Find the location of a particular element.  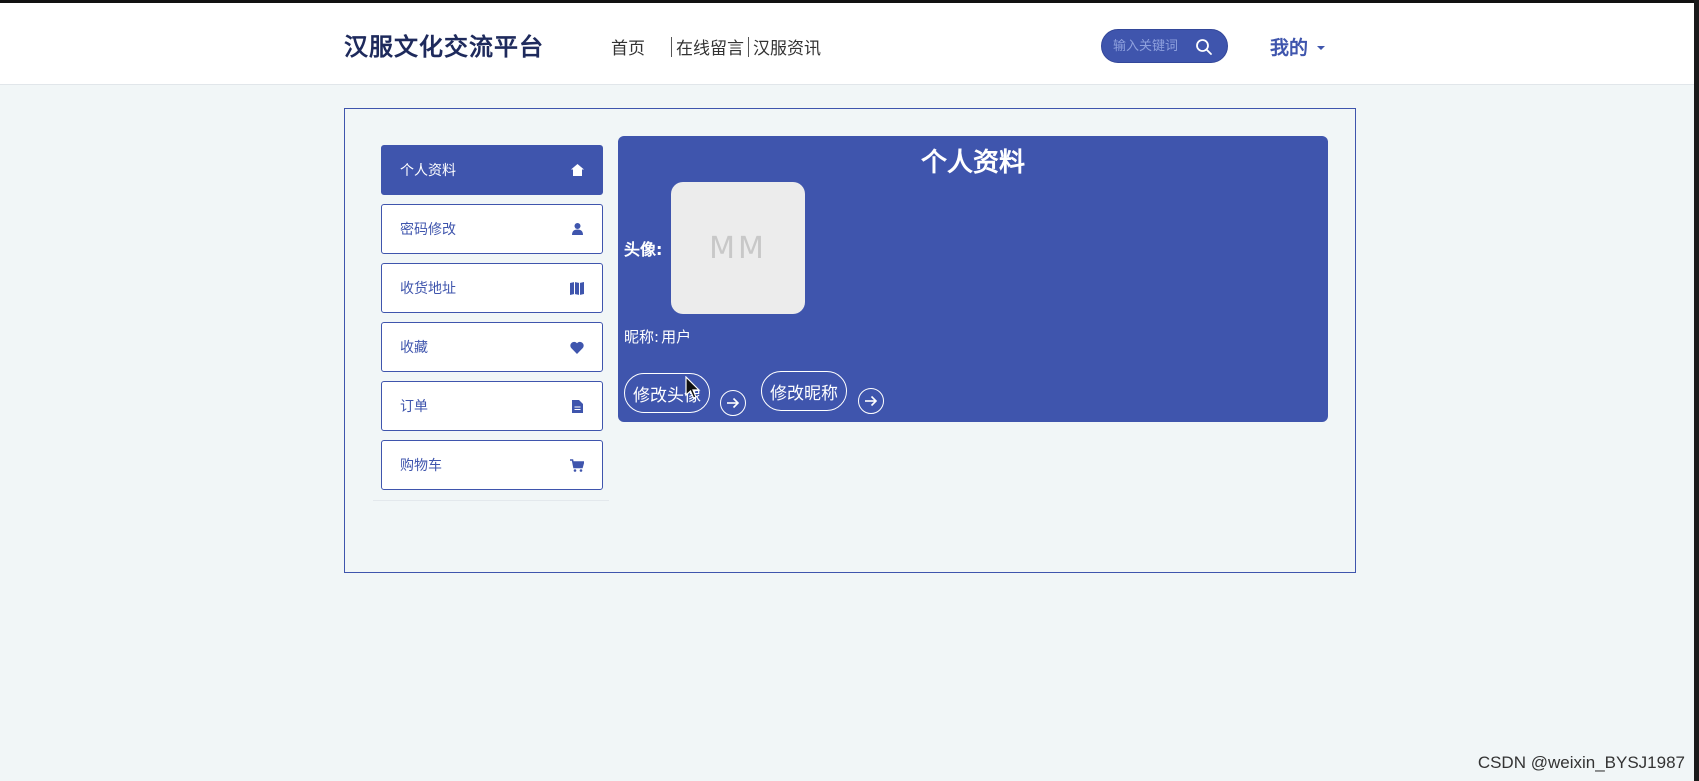

sidebar-item-label: 收藏 is located at coordinates (414, 348).